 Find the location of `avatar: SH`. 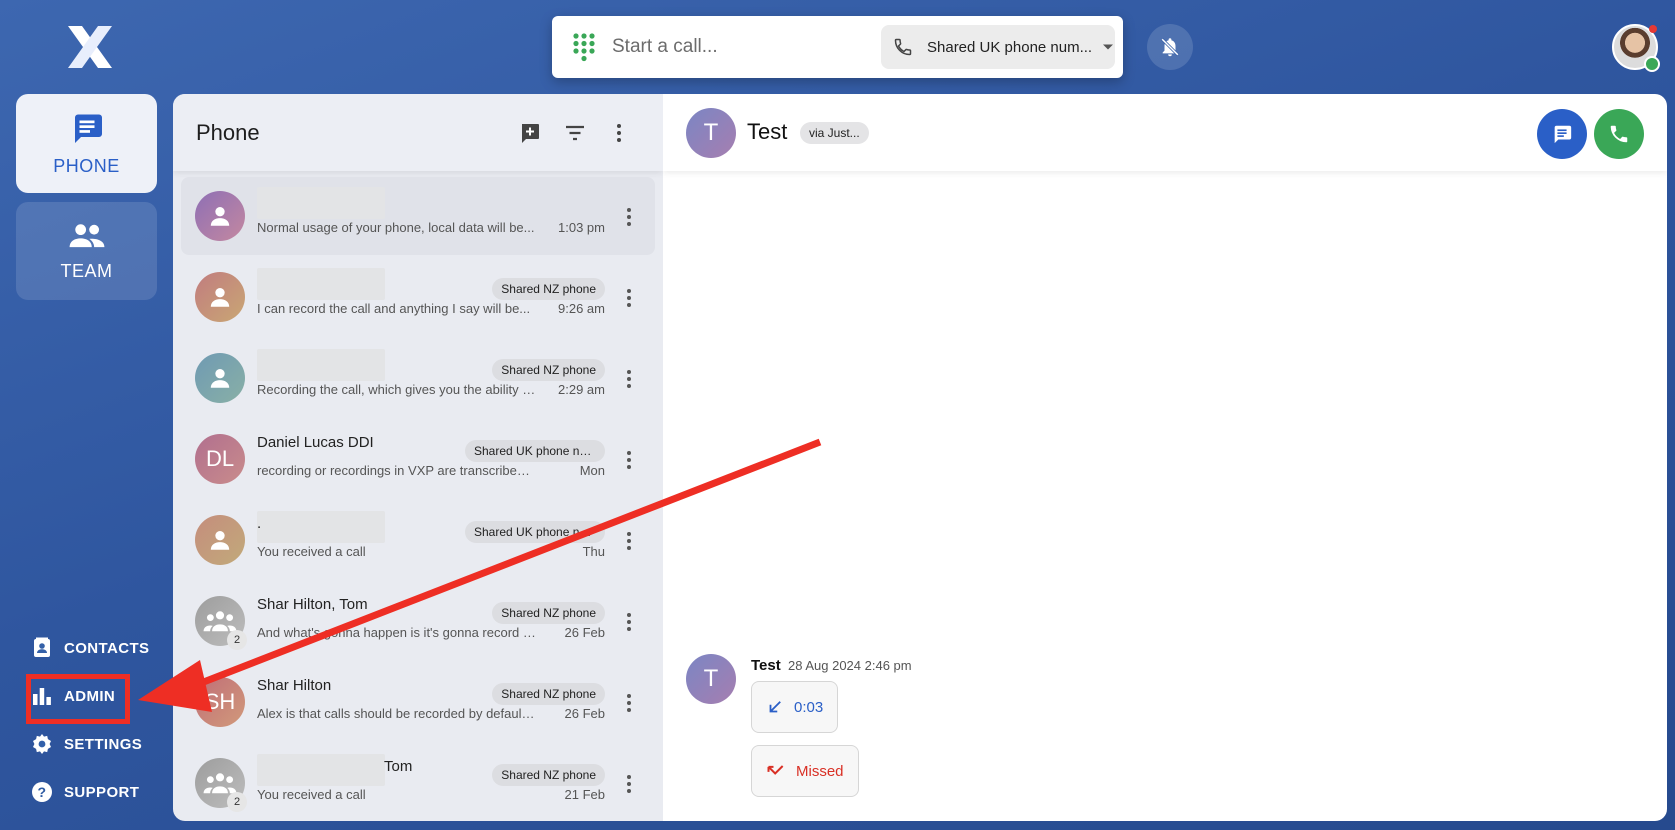

avatar: SH is located at coordinates (220, 702).